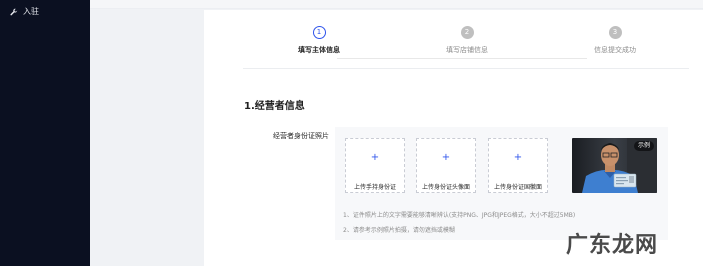 Image resolution: width=703 pixels, height=266 pixels. What do you see at coordinates (374, 187) in the screenshot?
I see `upload-card-label: 上传手持身份证` at bounding box center [374, 187].